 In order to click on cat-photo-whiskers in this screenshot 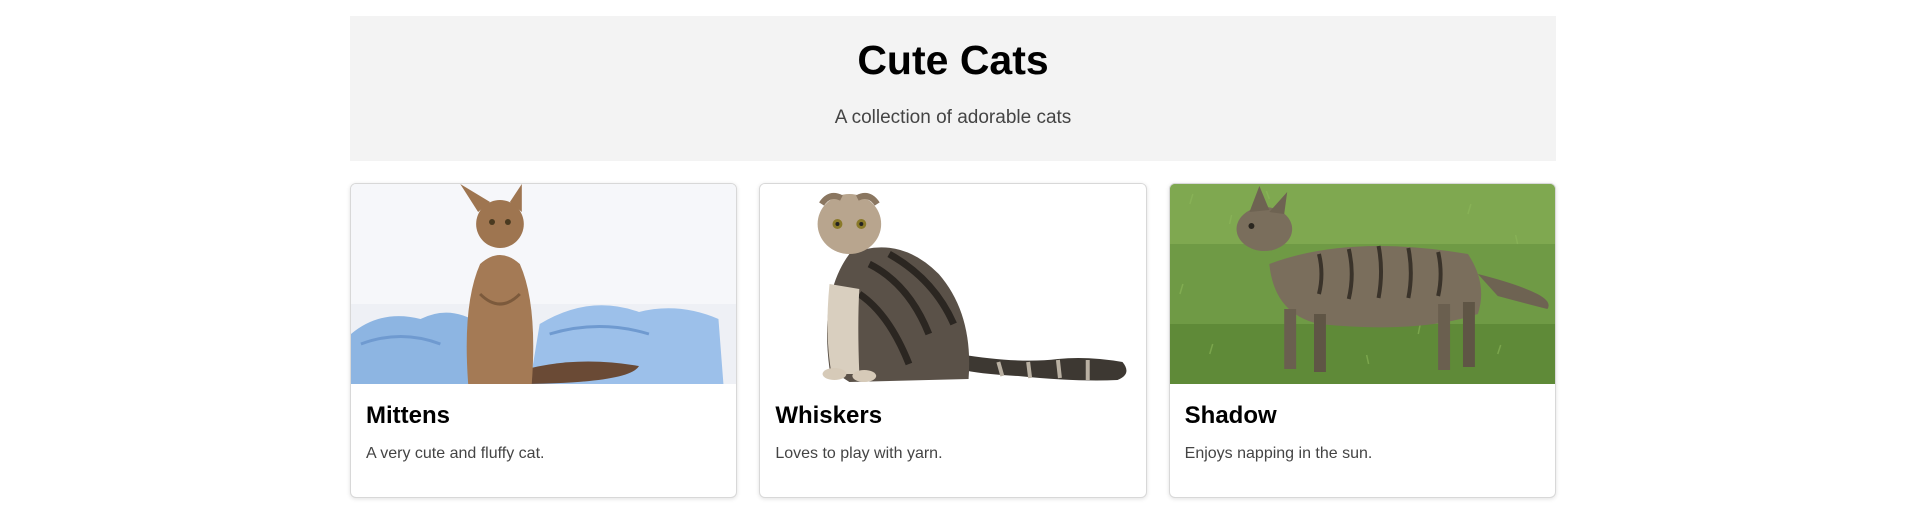, I will do `click(953, 284)`.